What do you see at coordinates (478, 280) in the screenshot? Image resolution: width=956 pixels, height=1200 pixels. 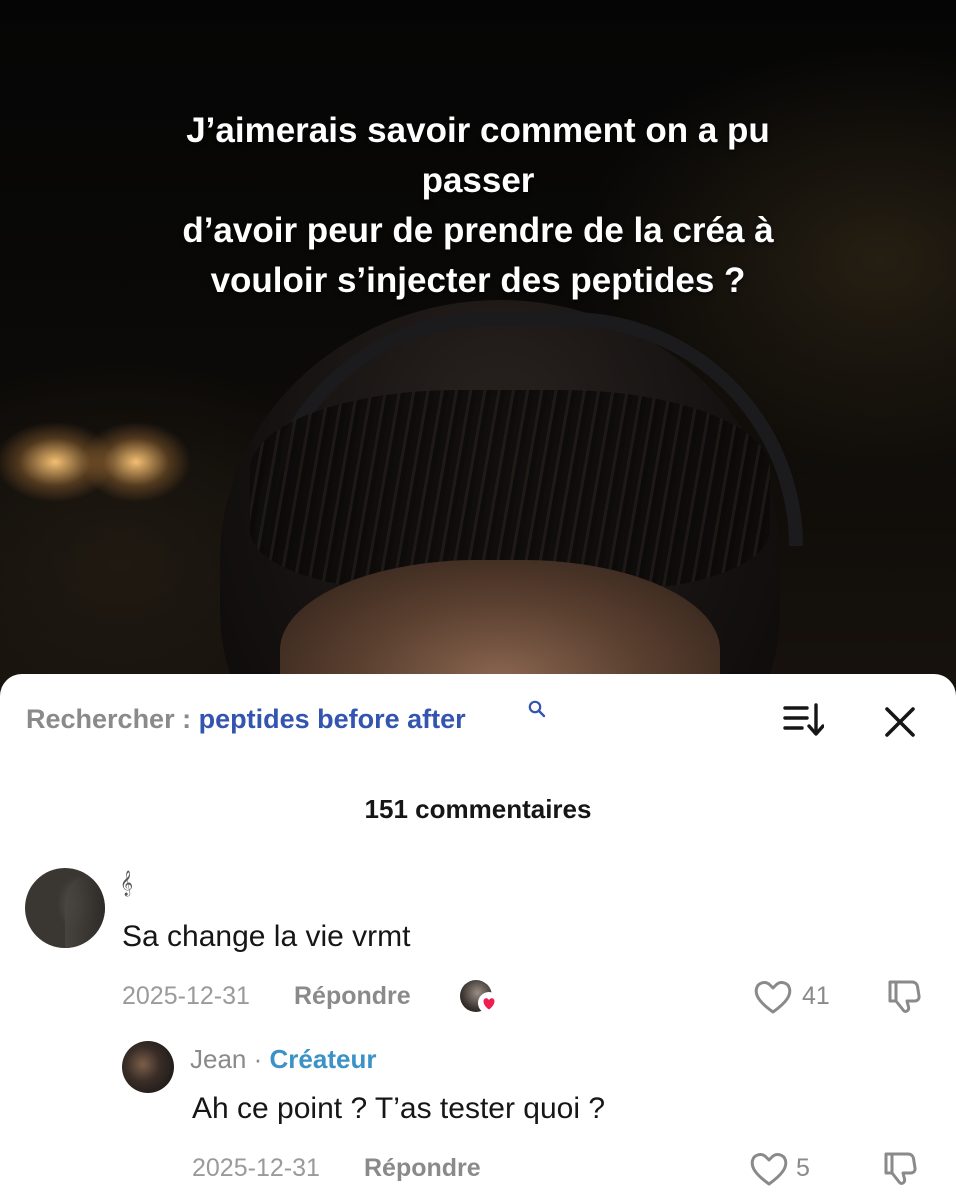 I see `caption-line: vouloir s’injecter des peptides ?` at bounding box center [478, 280].